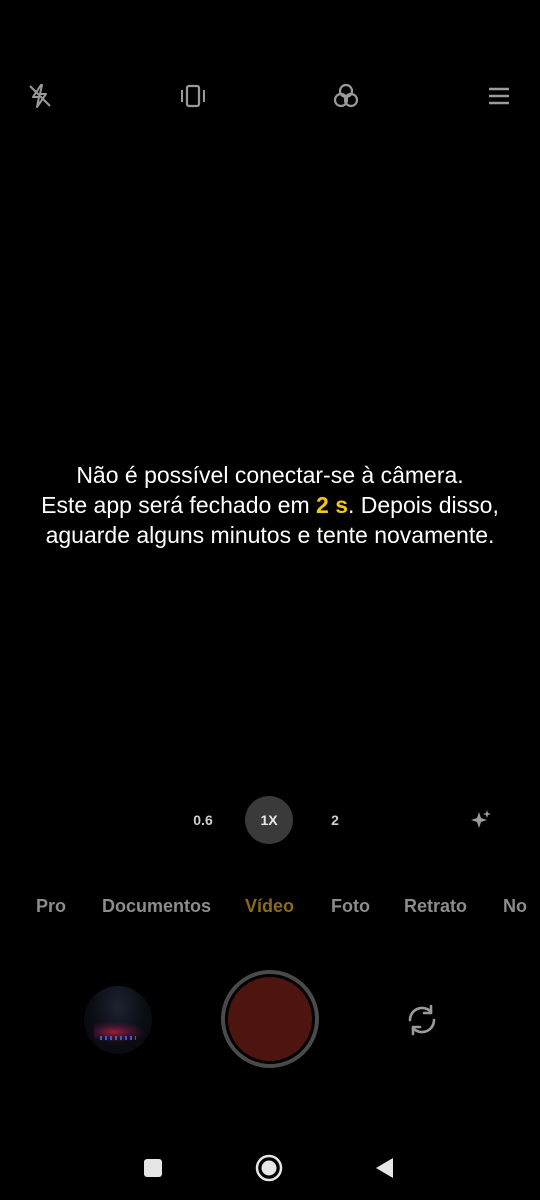 This screenshot has height=1200, width=540. I want to click on zoom-option-1x: 1X, so click(269, 820).